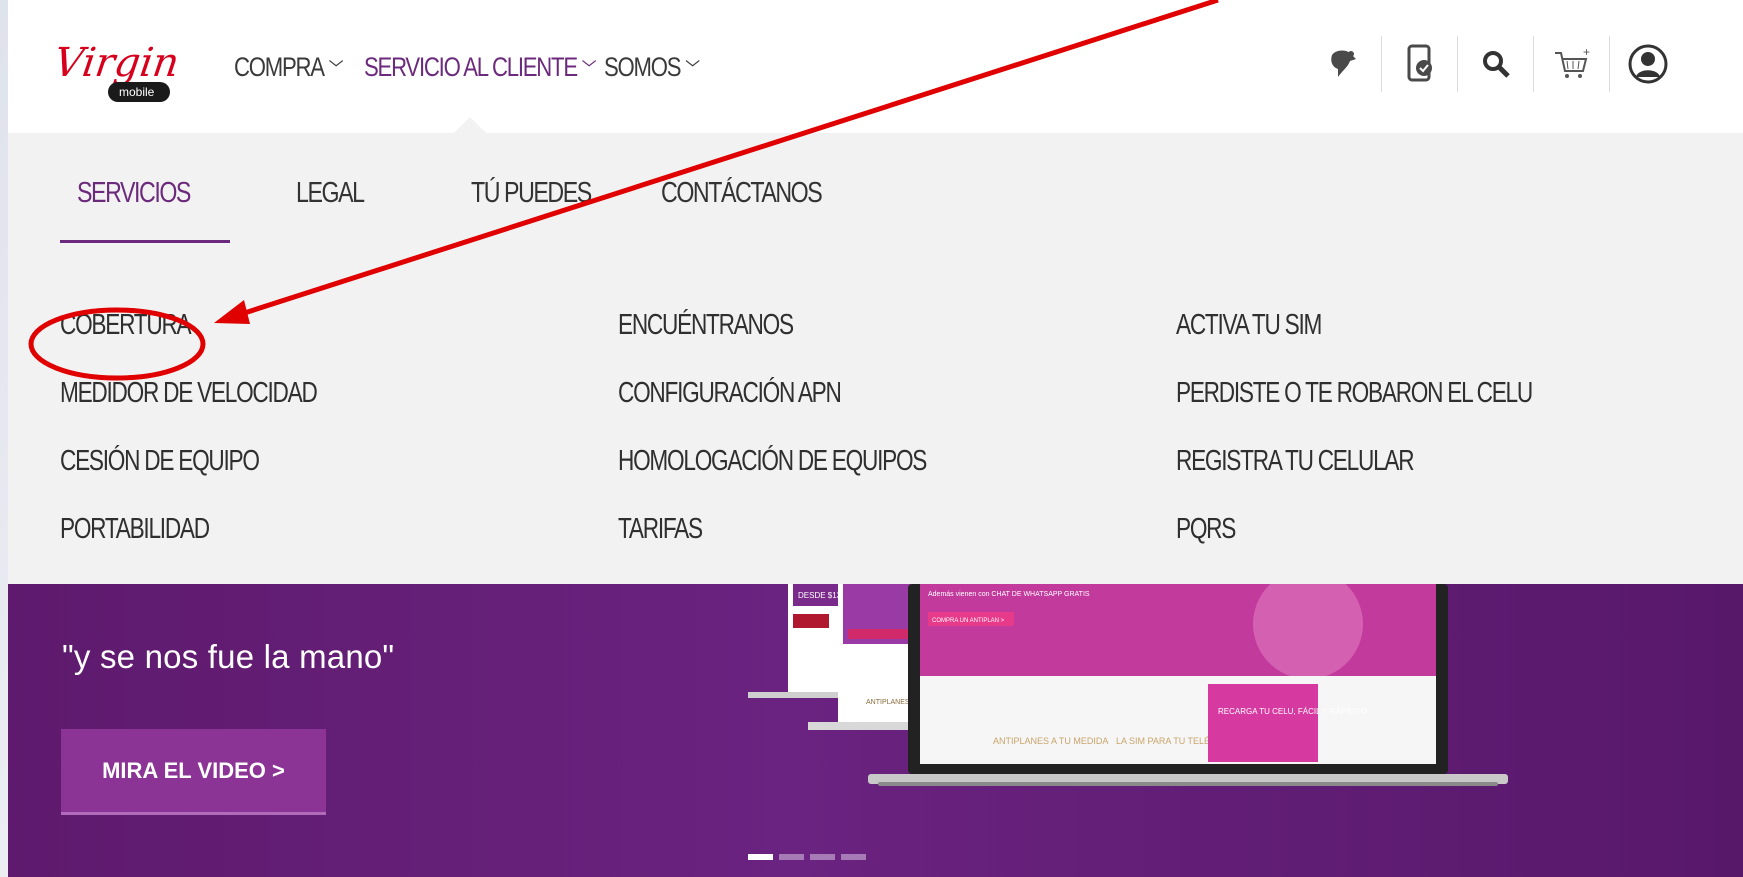 The height and width of the screenshot is (877, 1743). What do you see at coordinates (1384, 342) in the screenshot?
I see `link-activa-tu-sim: ACTIVA TU SIM` at bounding box center [1384, 342].